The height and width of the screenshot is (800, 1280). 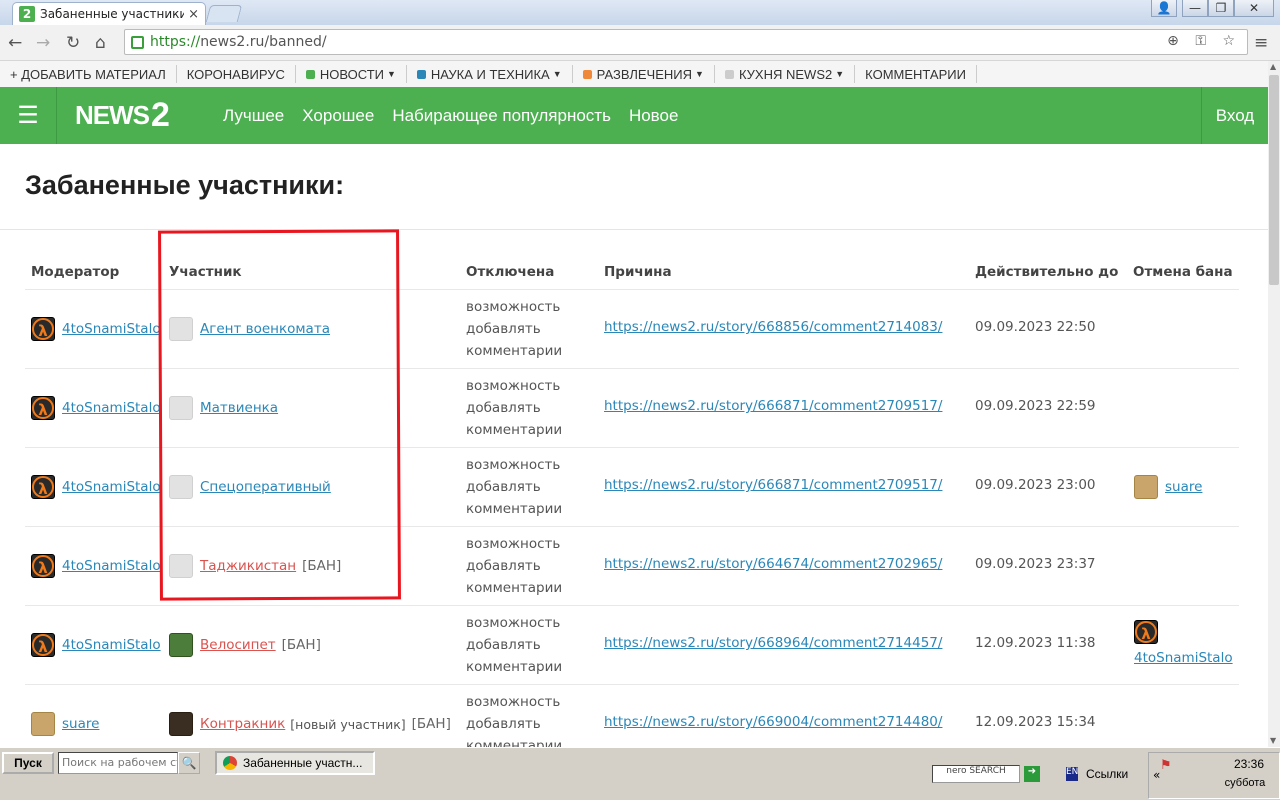 I want to click on login-button: Вход, so click(x=1234, y=115).